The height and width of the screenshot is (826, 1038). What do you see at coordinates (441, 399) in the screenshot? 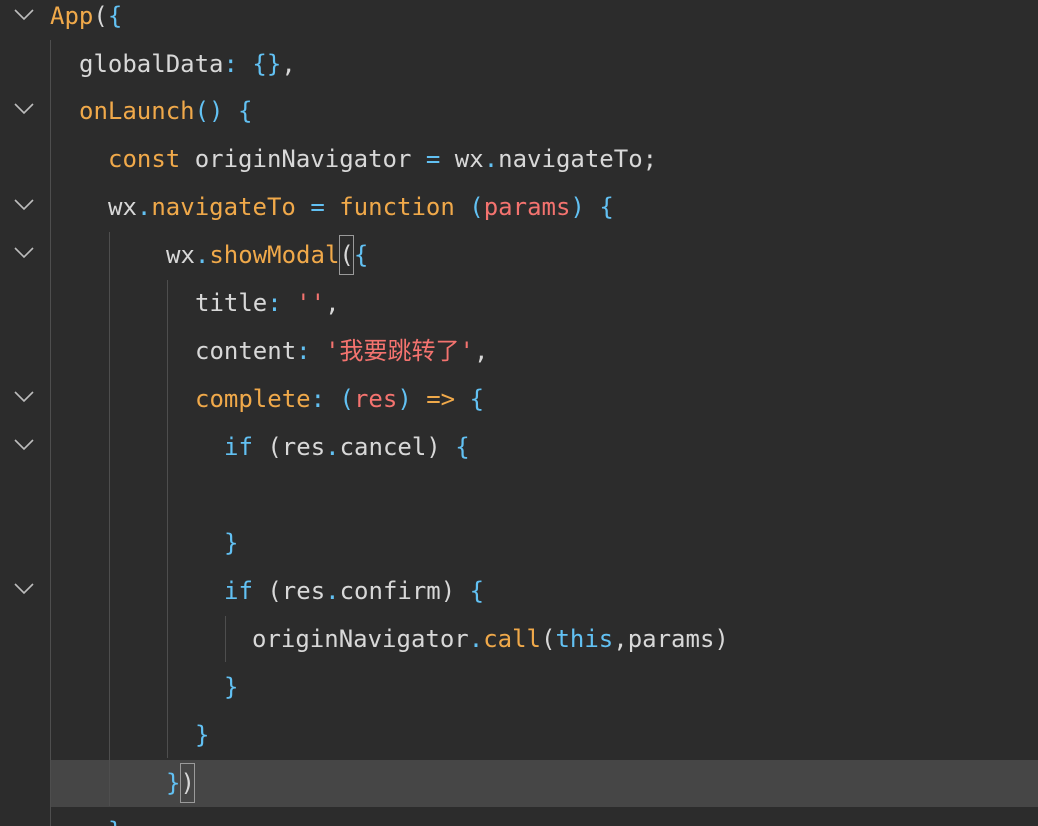
I see `code-token: =>` at bounding box center [441, 399].